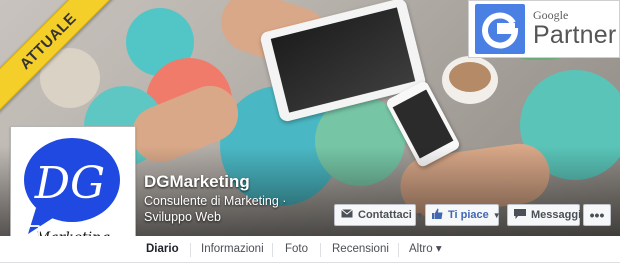 This screenshot has width=620, height=263. I want to click on tab-foto: Foto, so click(296, 249).